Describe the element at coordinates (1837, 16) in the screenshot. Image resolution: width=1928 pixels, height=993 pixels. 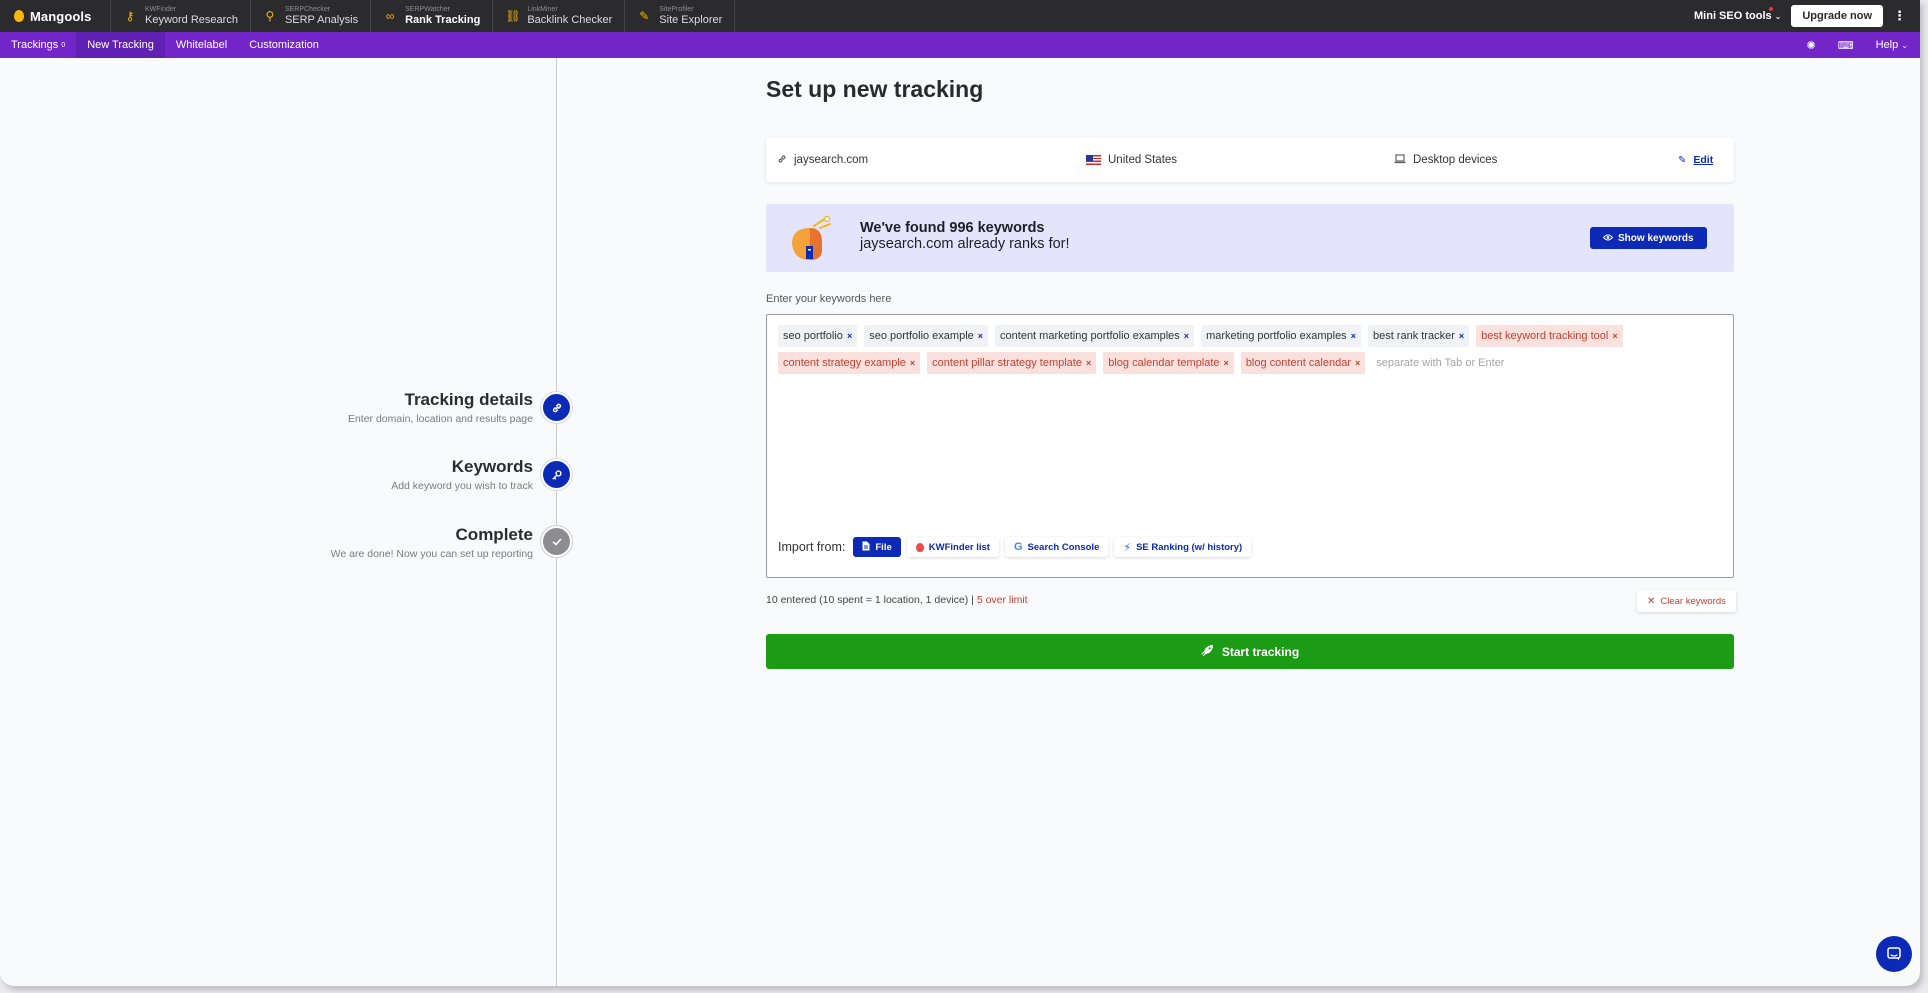
I see `upgrade-now-button: Upgrade now` at that location.